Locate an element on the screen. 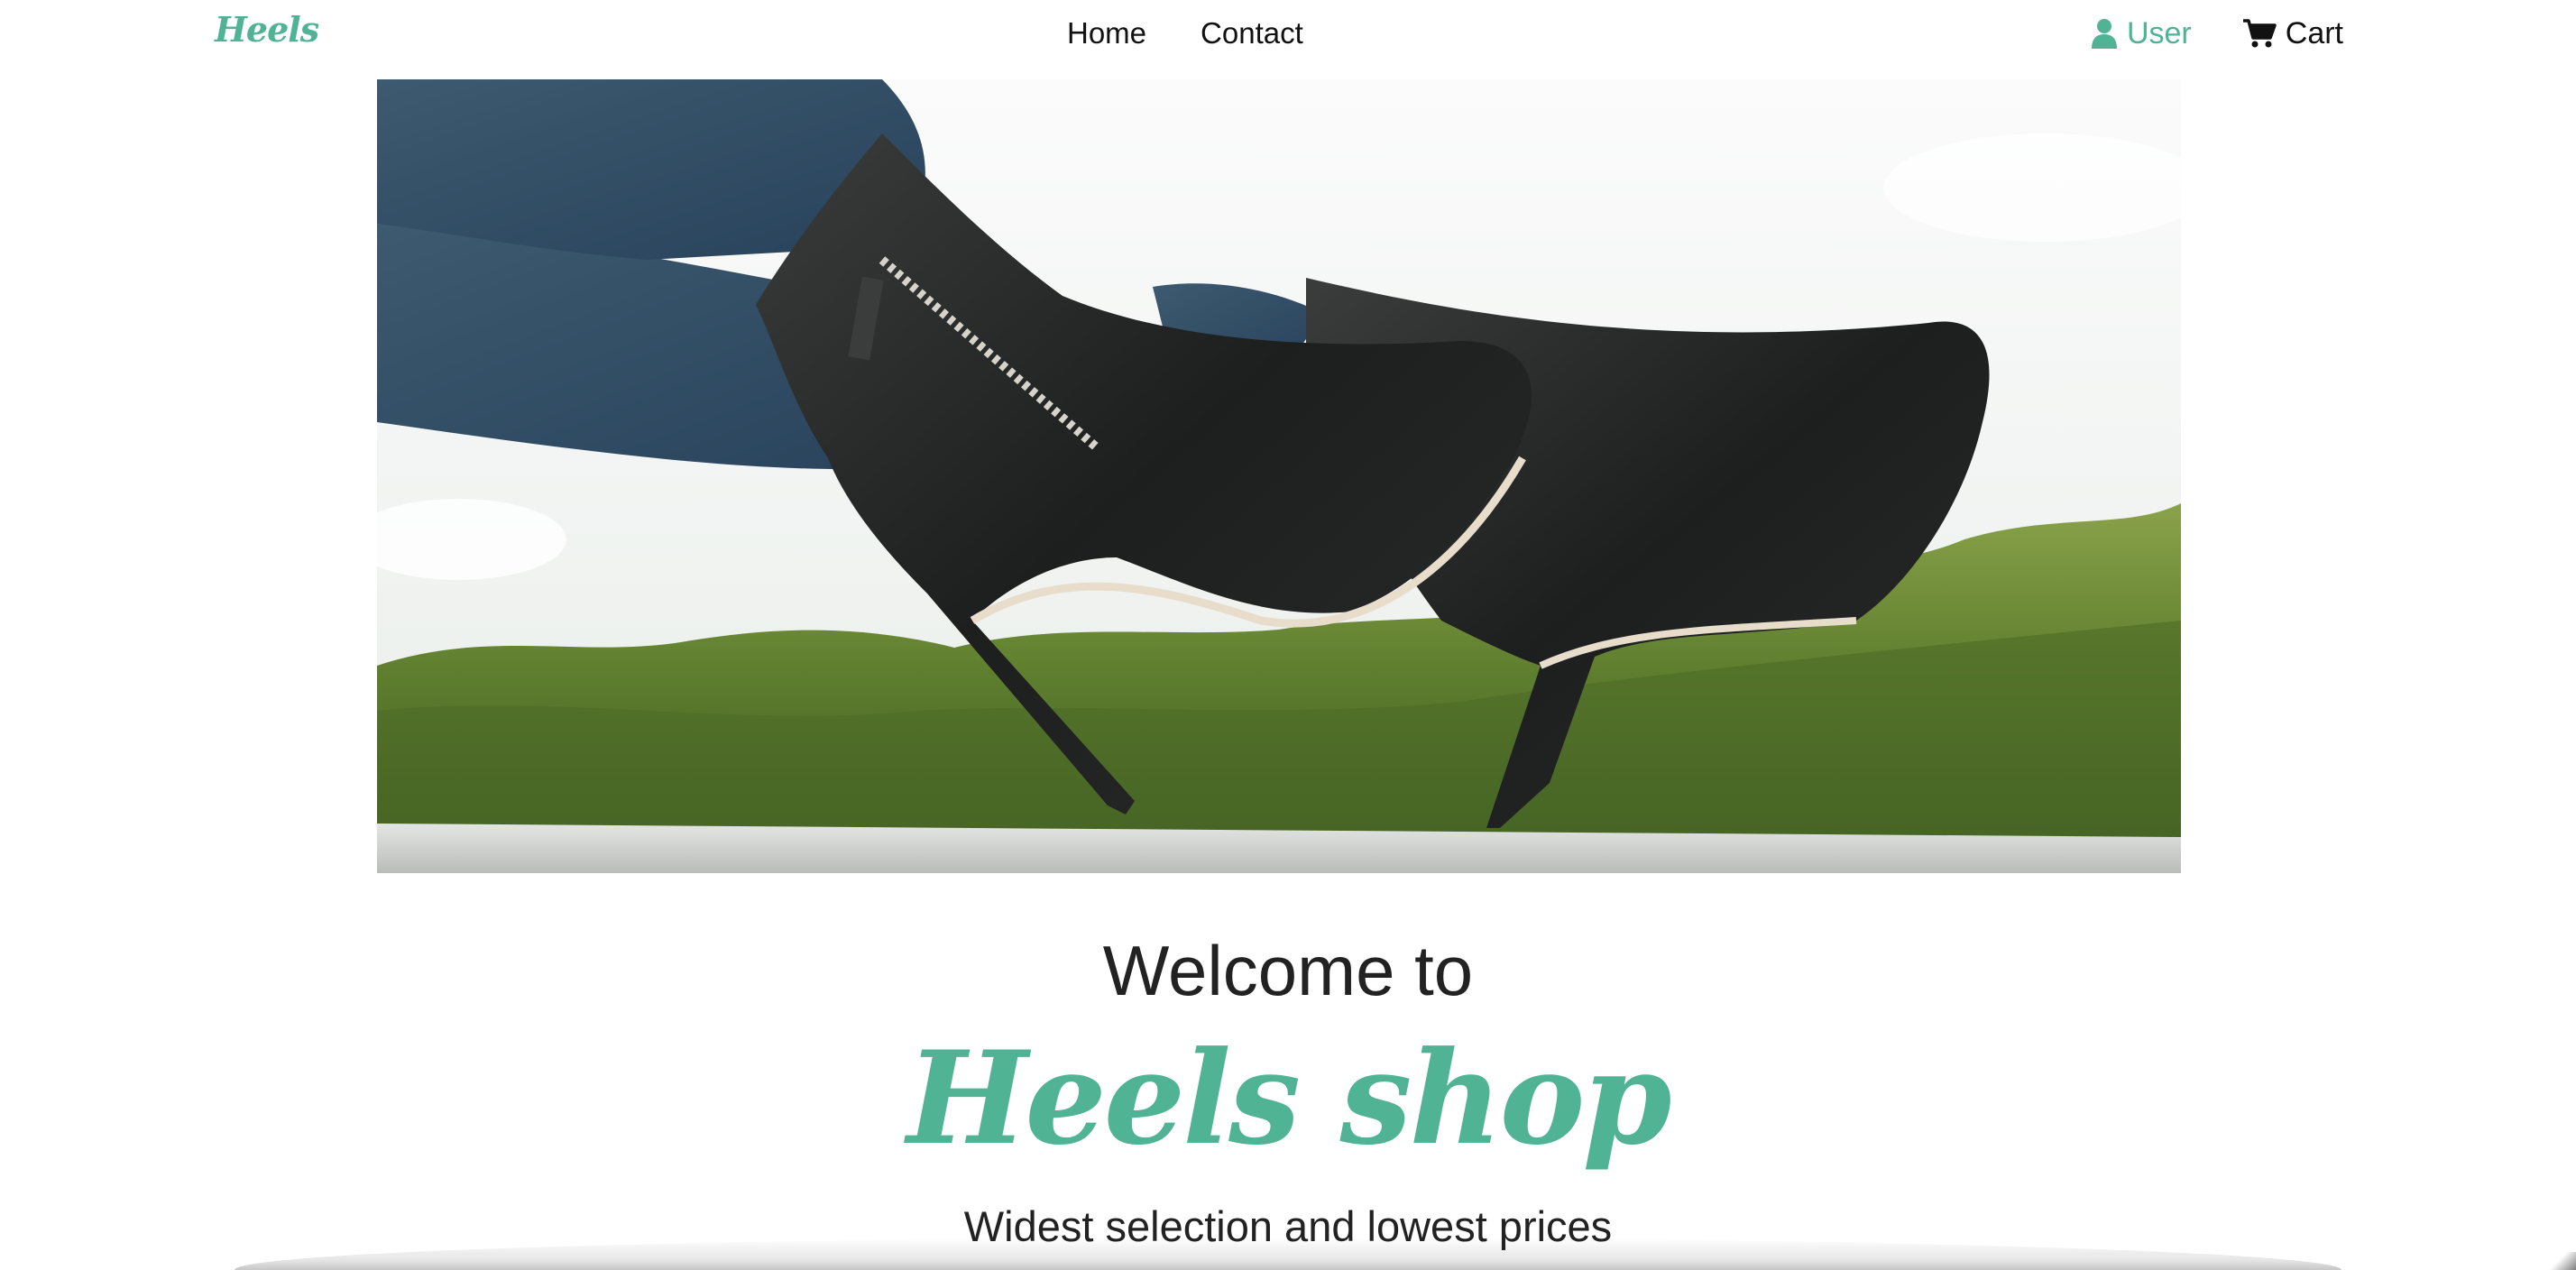 The height and width of the screenshot is (1270, 2576). nav-home-link: Home is located at coordinates (1106, 33).